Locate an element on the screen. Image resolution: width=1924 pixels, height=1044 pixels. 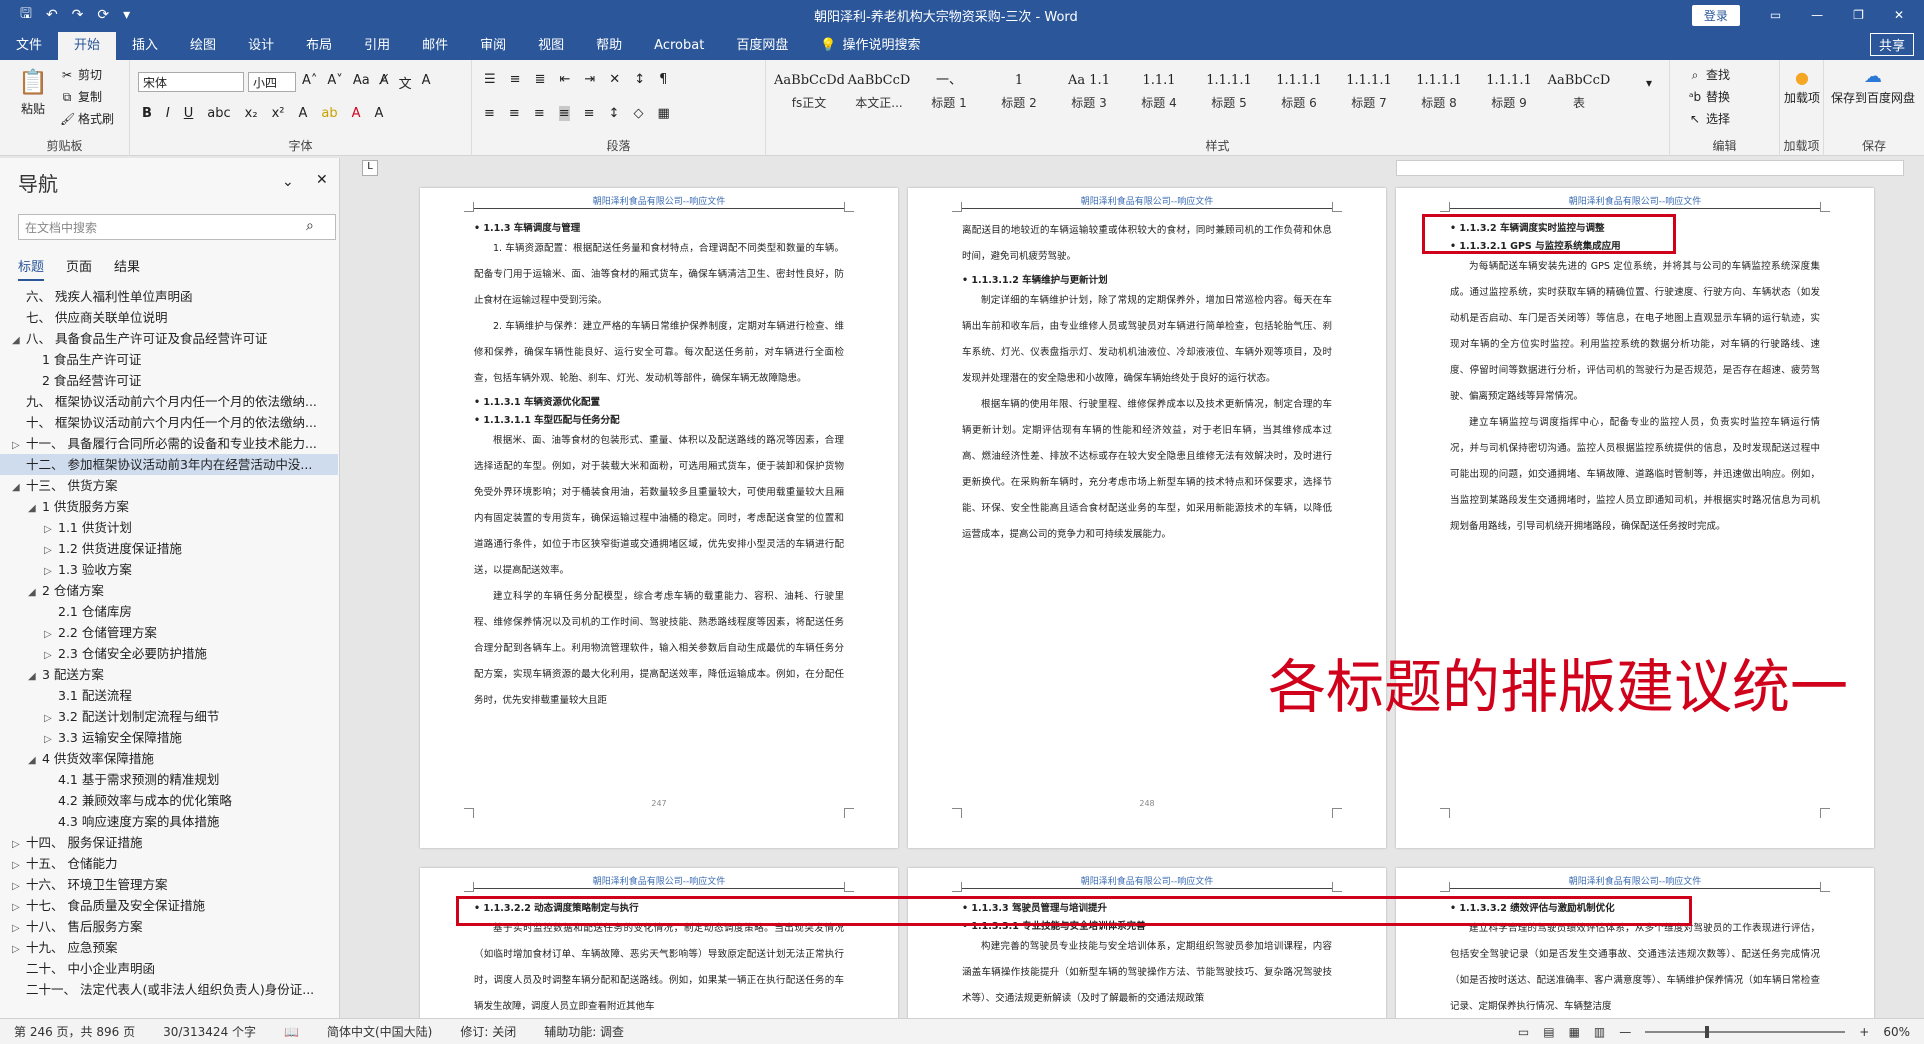
italic-icon: I is located at coordinates (168, 113).